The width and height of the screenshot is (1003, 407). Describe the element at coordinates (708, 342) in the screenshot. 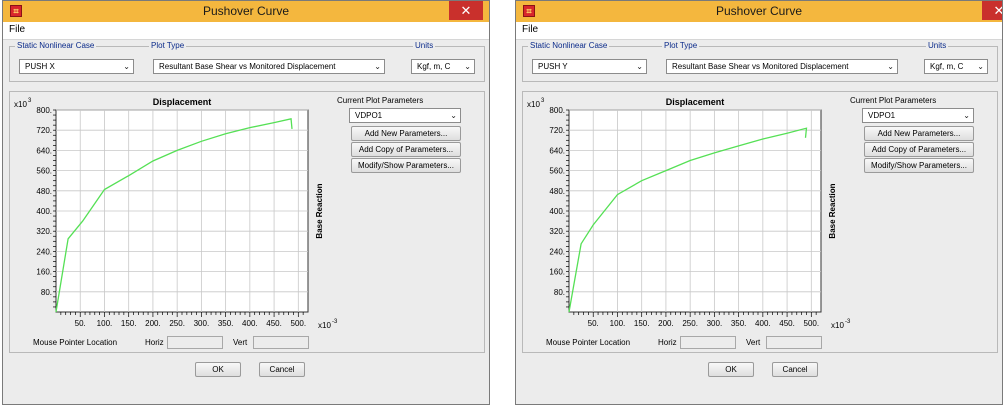

I see `horiz-field` at that location.